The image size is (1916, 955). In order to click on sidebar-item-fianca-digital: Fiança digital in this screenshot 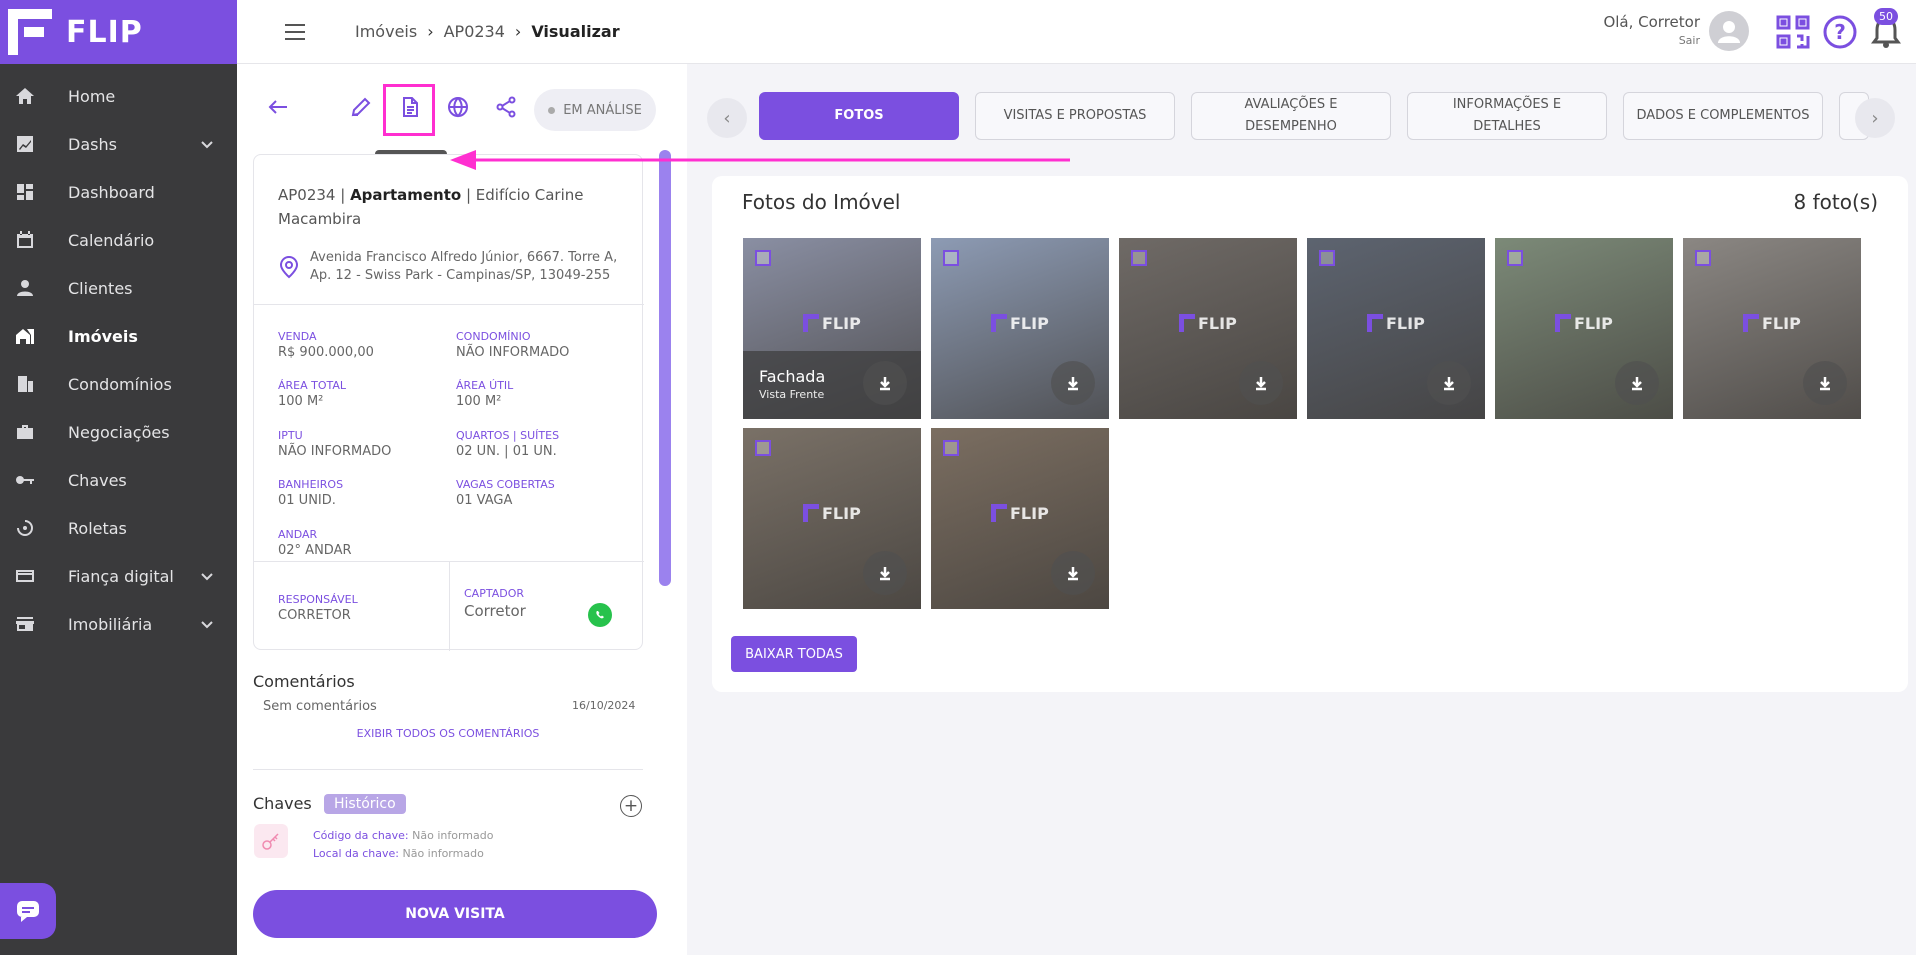, I will do `click(118, 576)`.